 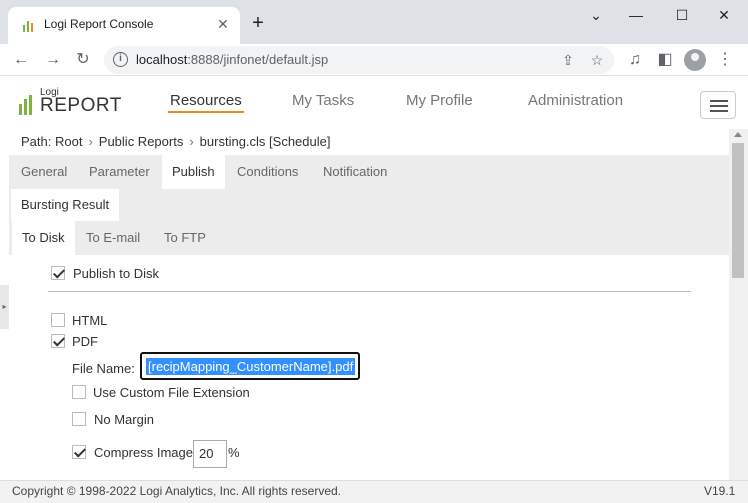 What do you see at coordinates (724, 15) in the screenshot?
I see `close-window-icon: ✕` at bounding box center [724, 15].